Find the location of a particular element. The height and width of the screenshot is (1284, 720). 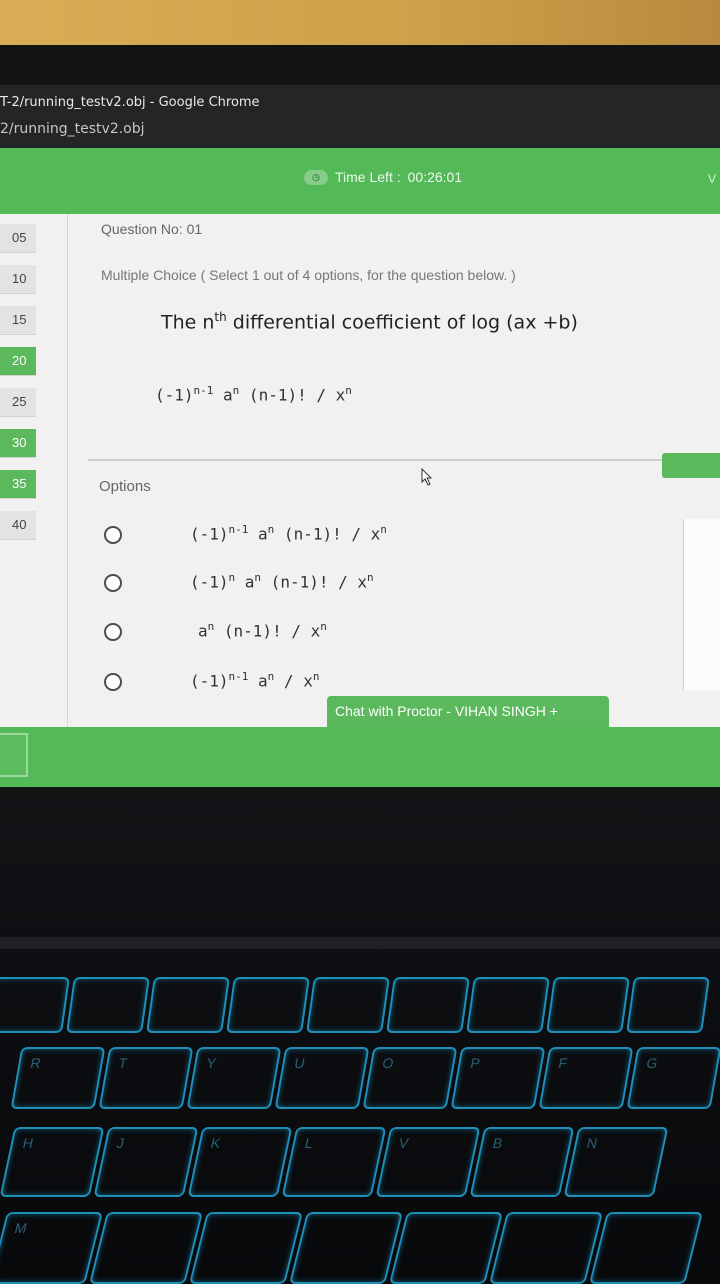

keyboard-key-label: T is located at coordinates (123, 1063).